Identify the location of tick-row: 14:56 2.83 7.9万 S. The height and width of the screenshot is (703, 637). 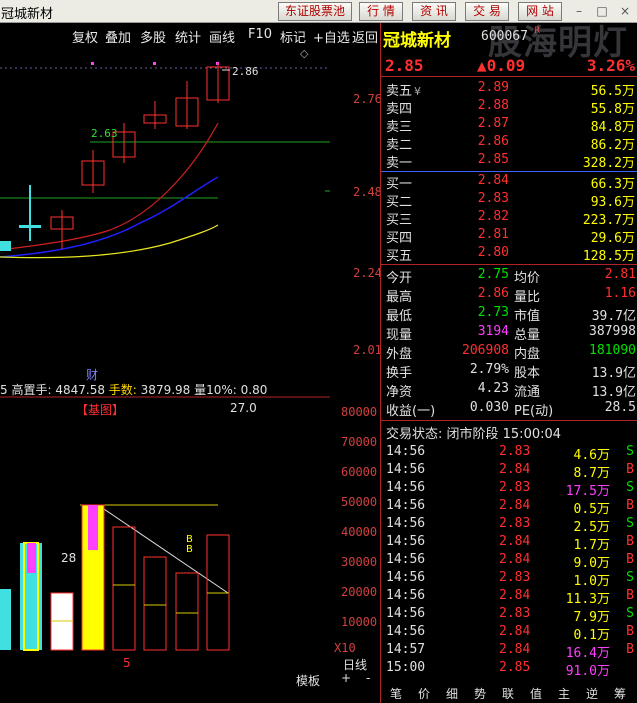
(509, 615).